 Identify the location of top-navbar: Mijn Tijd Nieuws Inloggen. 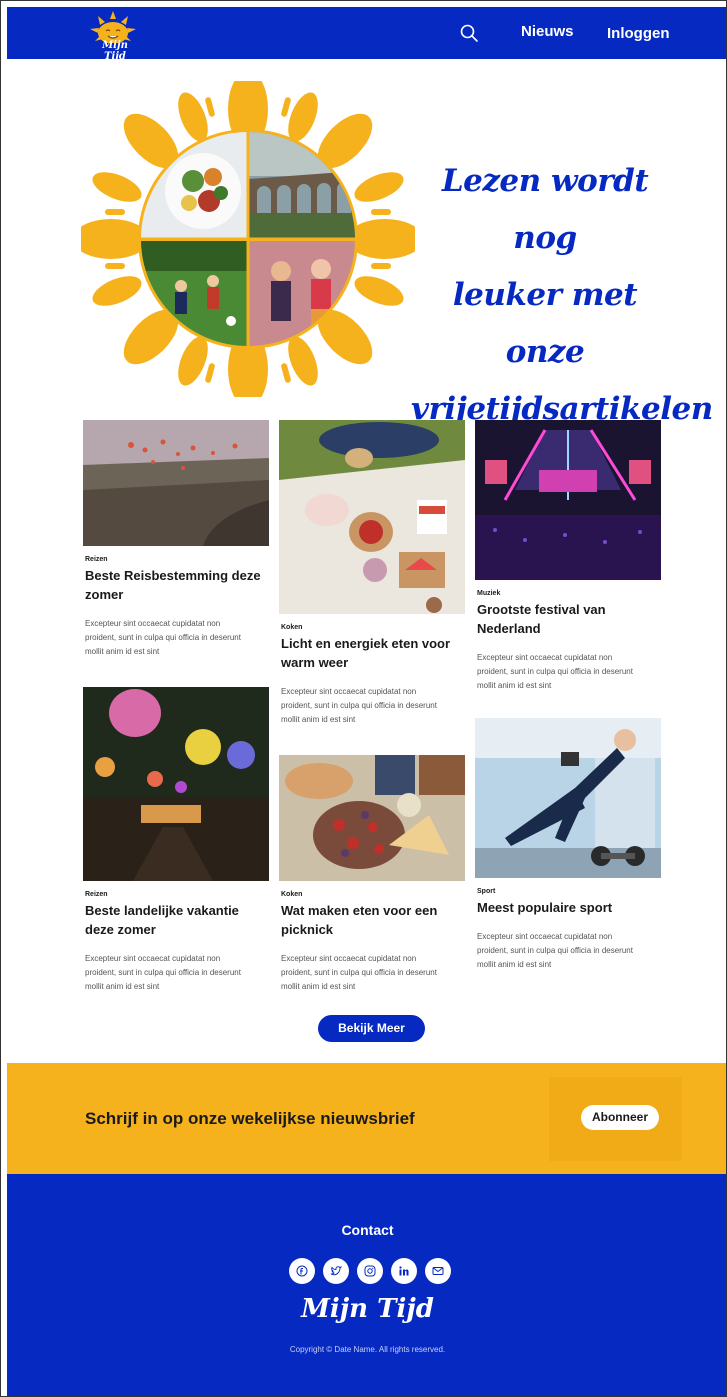
(366, 34).